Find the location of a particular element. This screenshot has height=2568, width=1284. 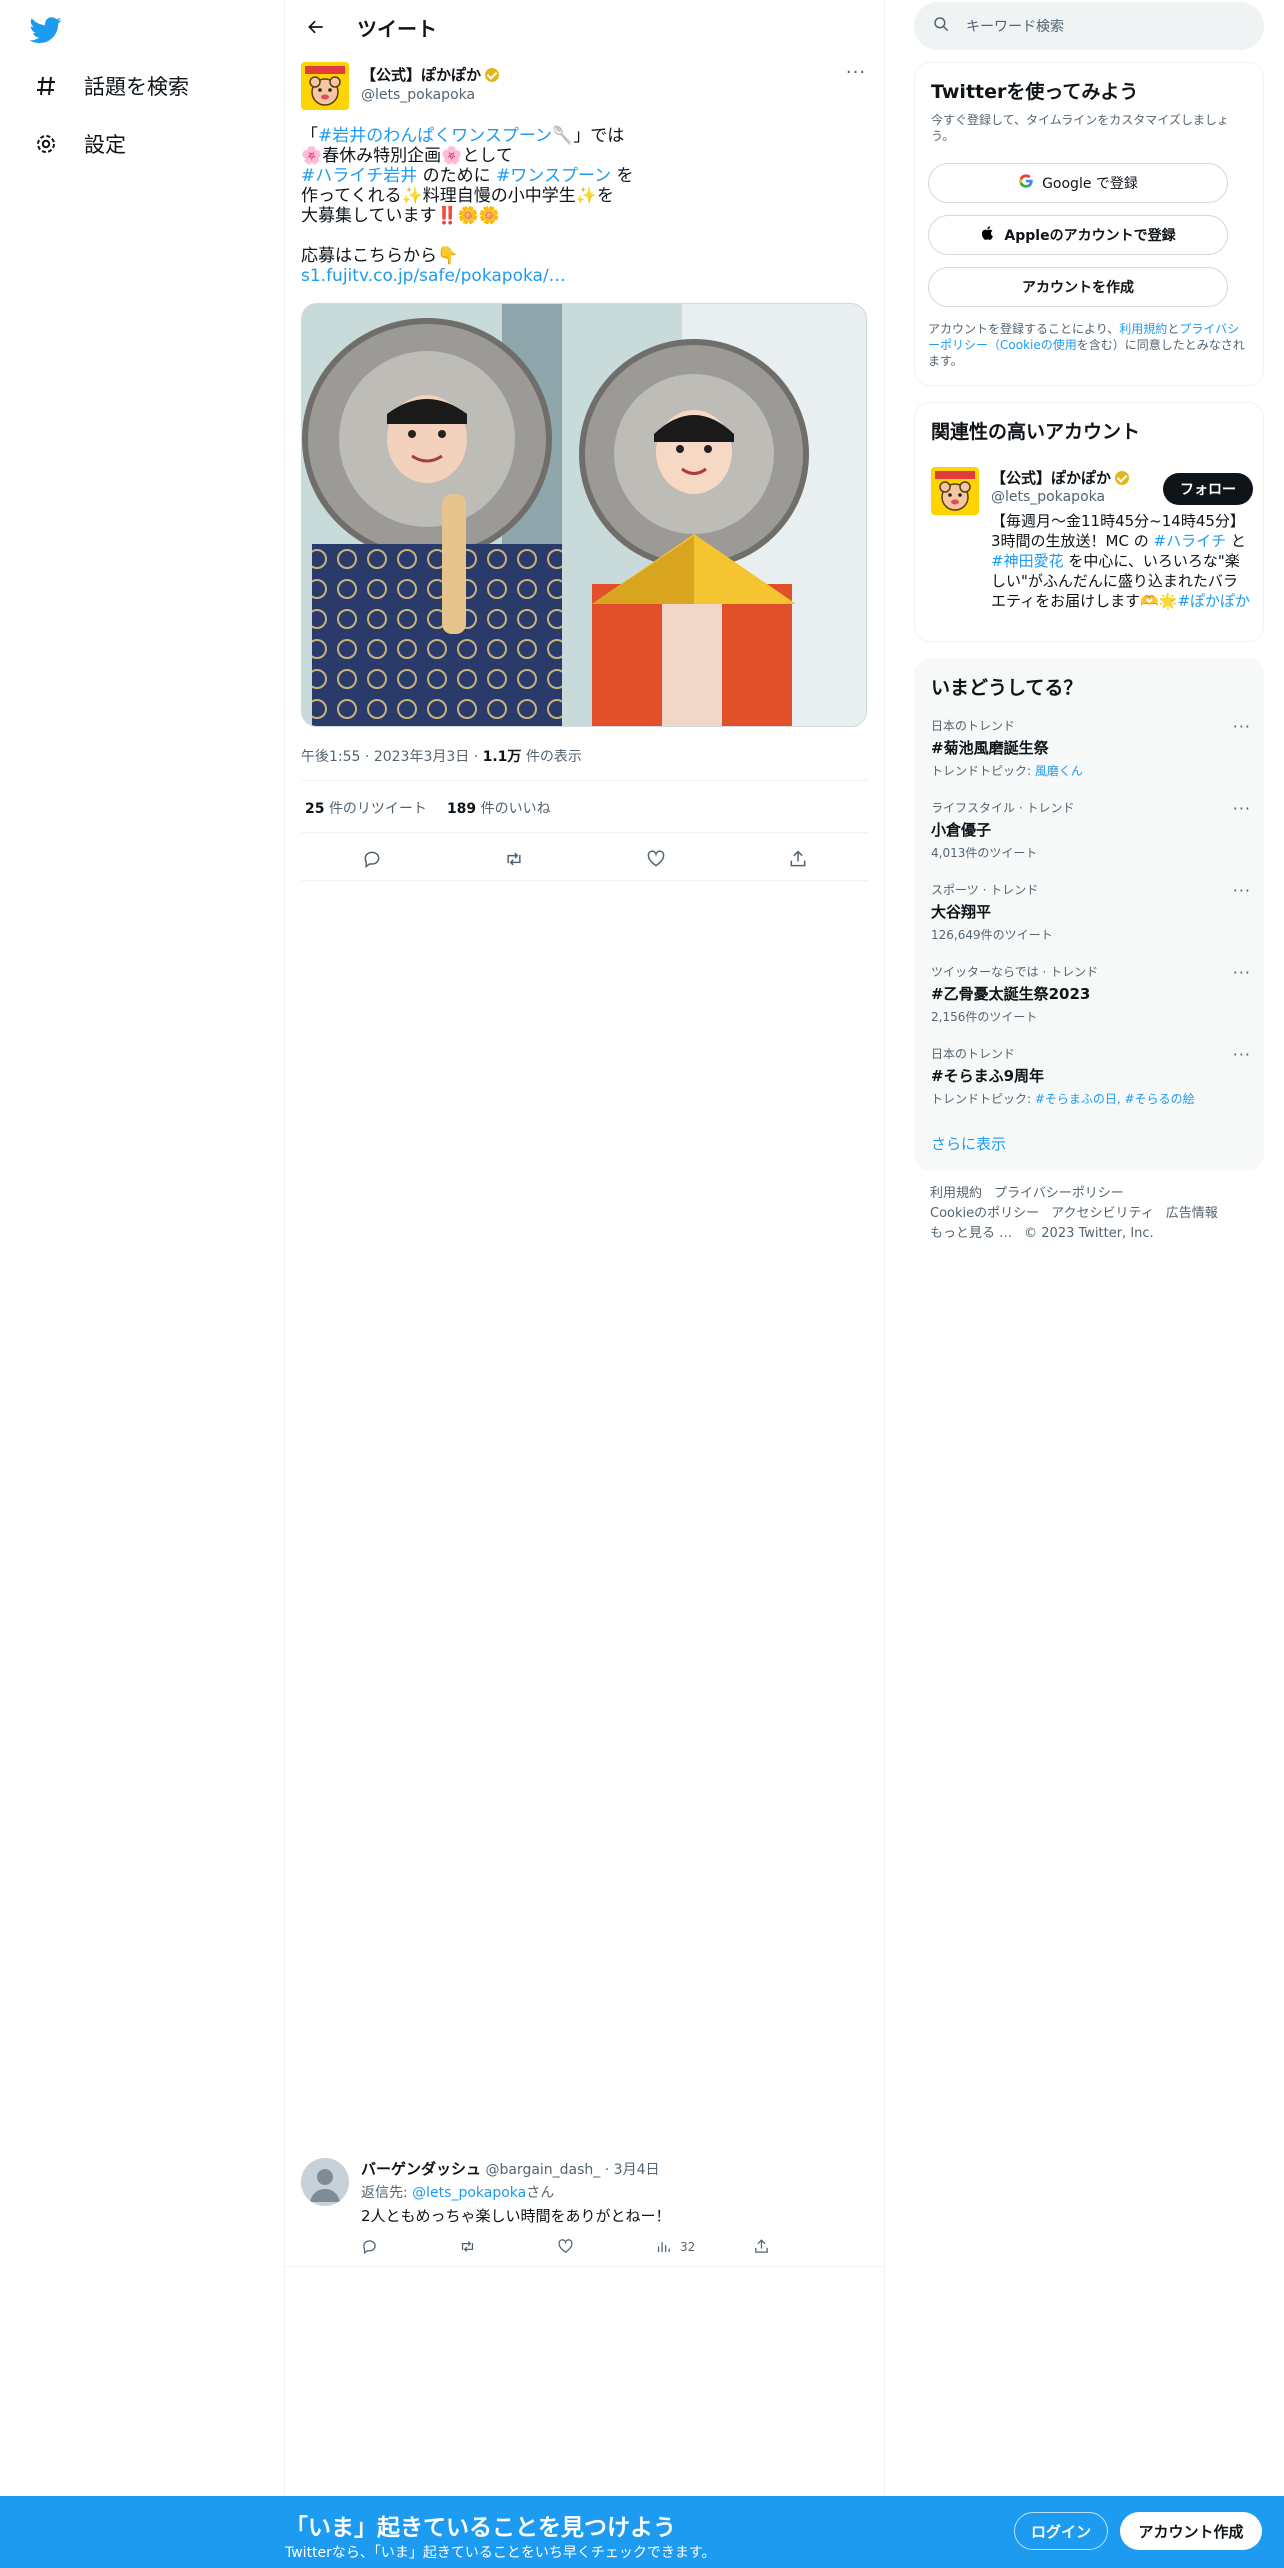

terms-link: 利用規約 is located at coordinates (1143, 329).